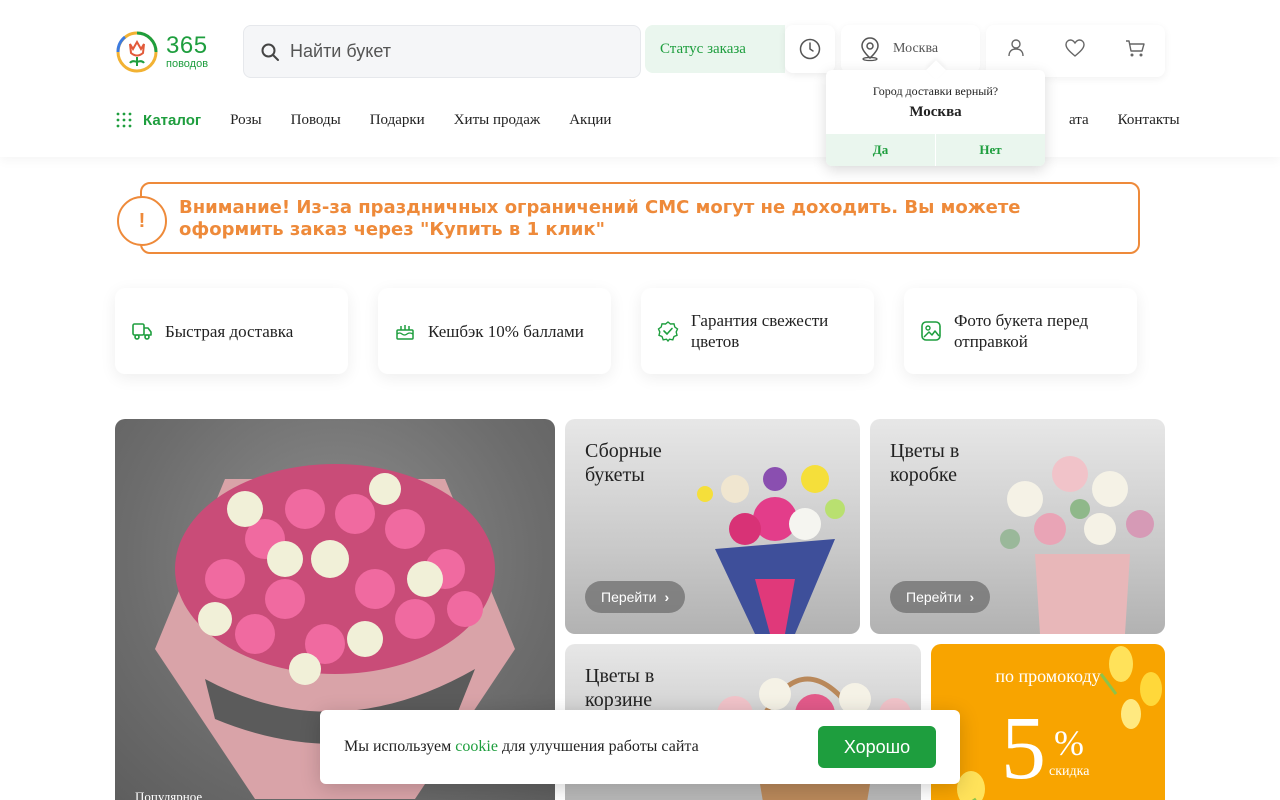  I want to click on feature-label: Фото букета перед отправкой, so click(1021, 331).